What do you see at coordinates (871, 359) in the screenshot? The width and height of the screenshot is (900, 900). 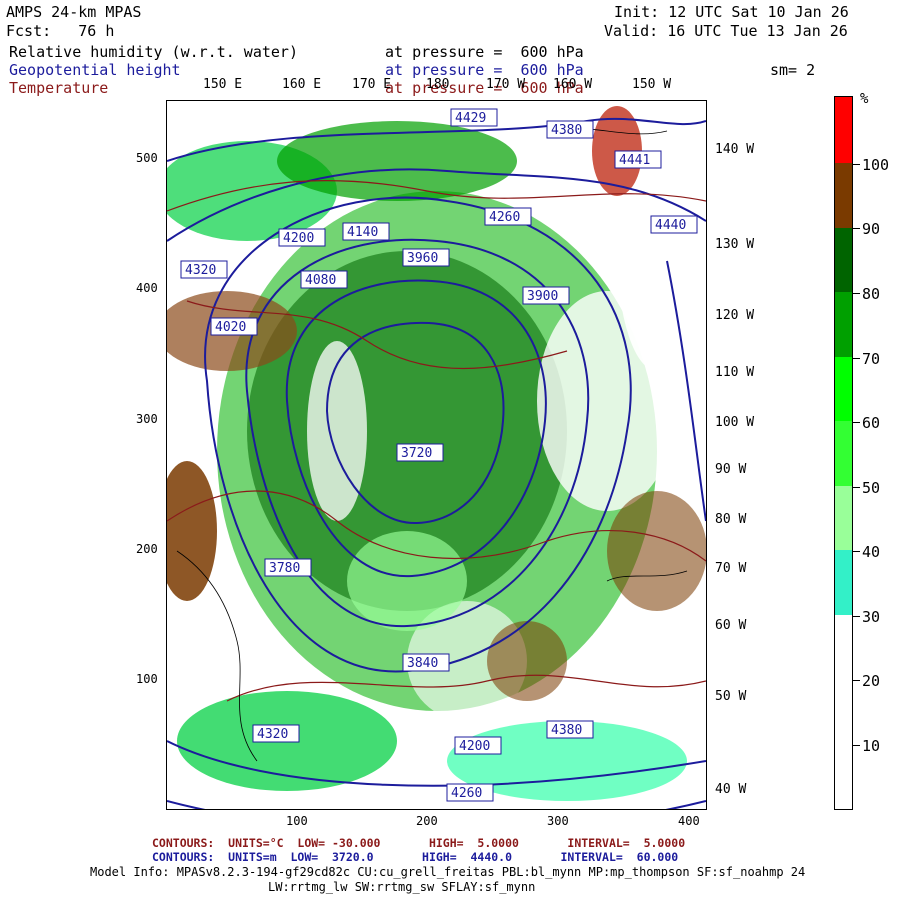 I see `colorbar-label: 70` at bounding box center [871, 359].